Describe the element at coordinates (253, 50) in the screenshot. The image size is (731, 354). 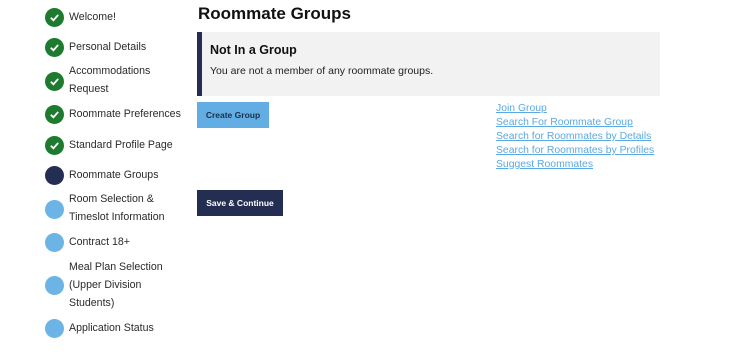
I see `notice-title: Not In a Group` at that location.